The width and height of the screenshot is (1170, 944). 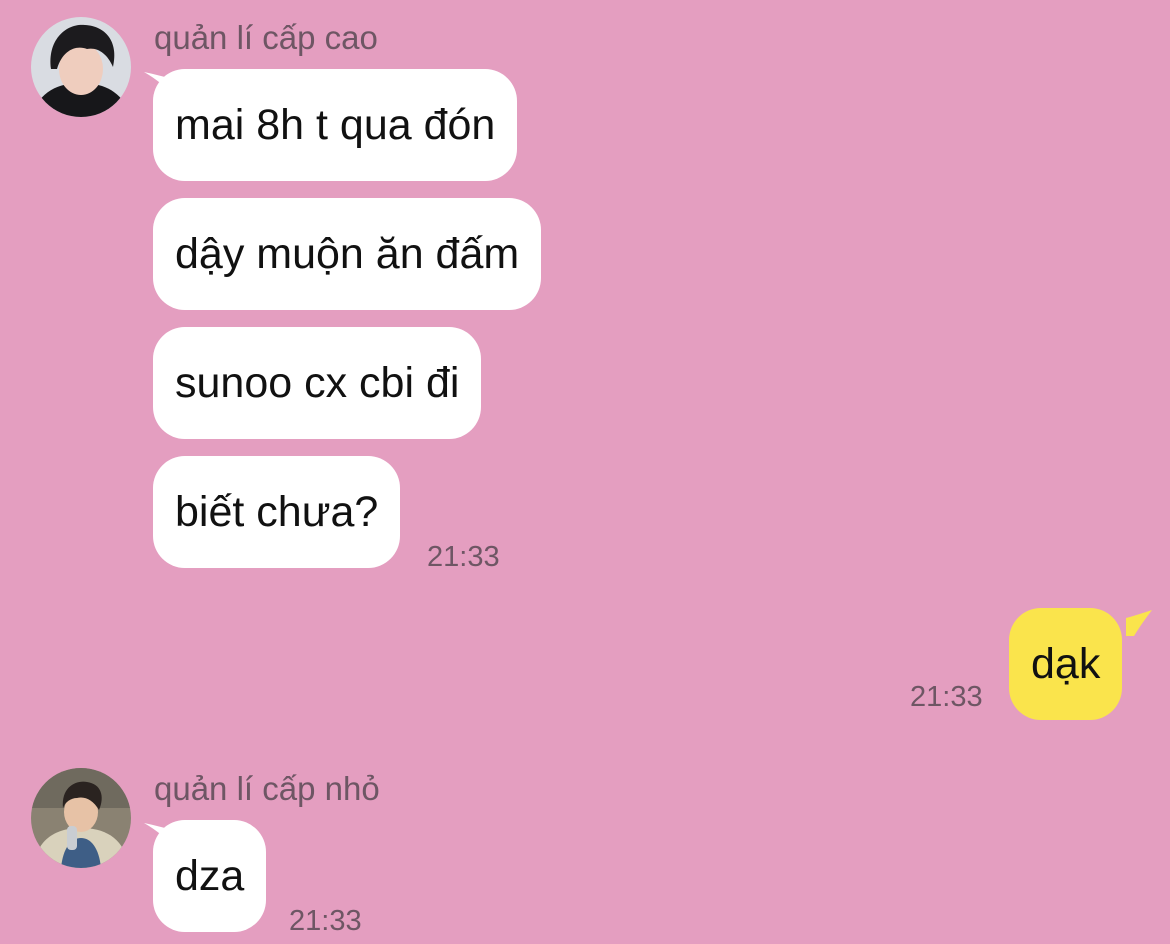 I want to click on my-message-bubble: dạk, so click(x=1066, y=664).